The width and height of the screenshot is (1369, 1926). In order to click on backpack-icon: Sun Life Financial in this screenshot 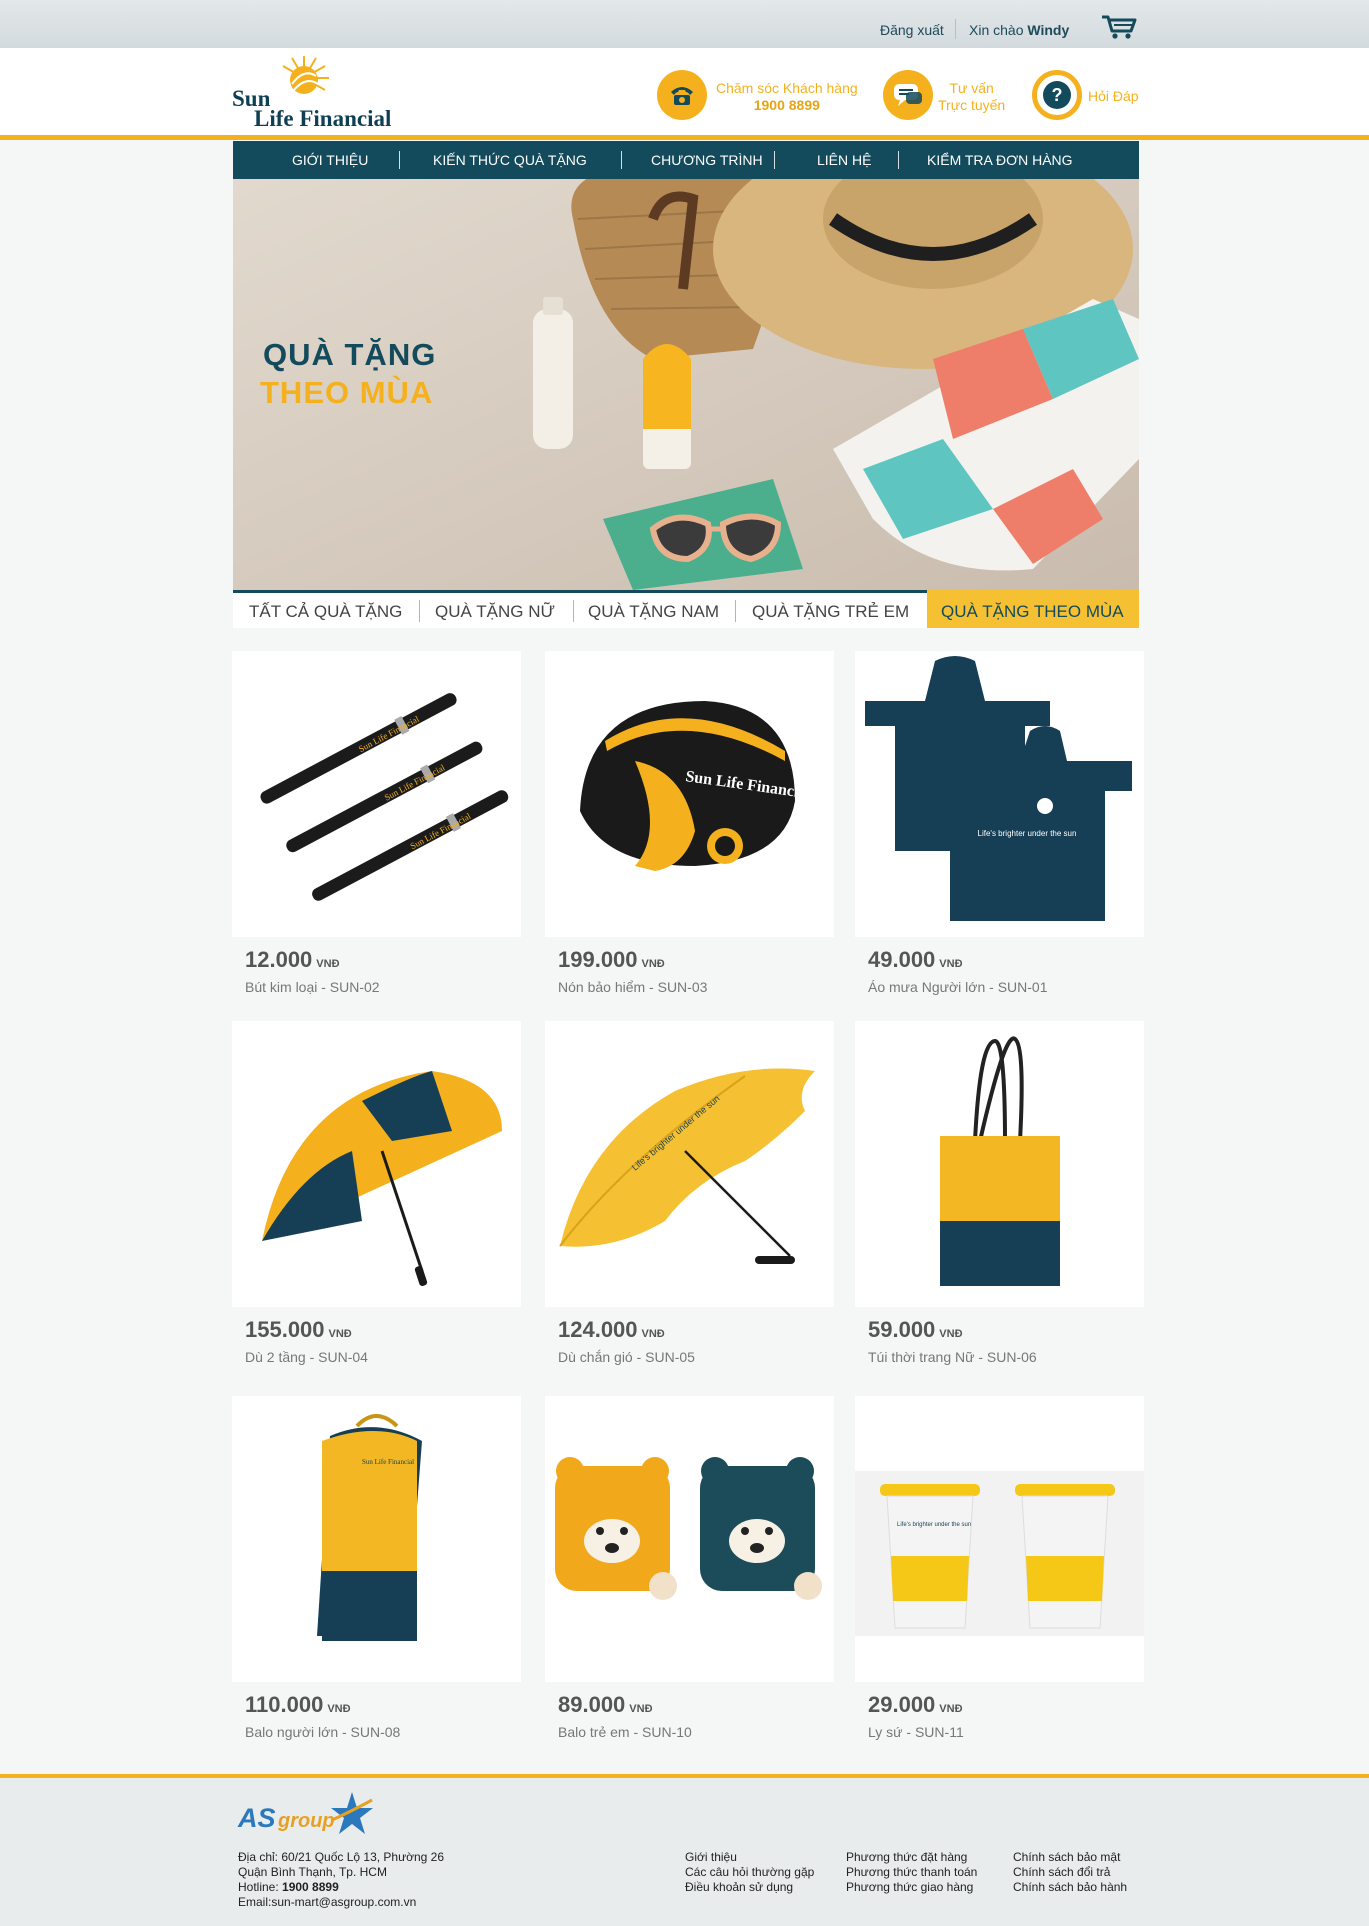, I will do `click(369, 1527)`.